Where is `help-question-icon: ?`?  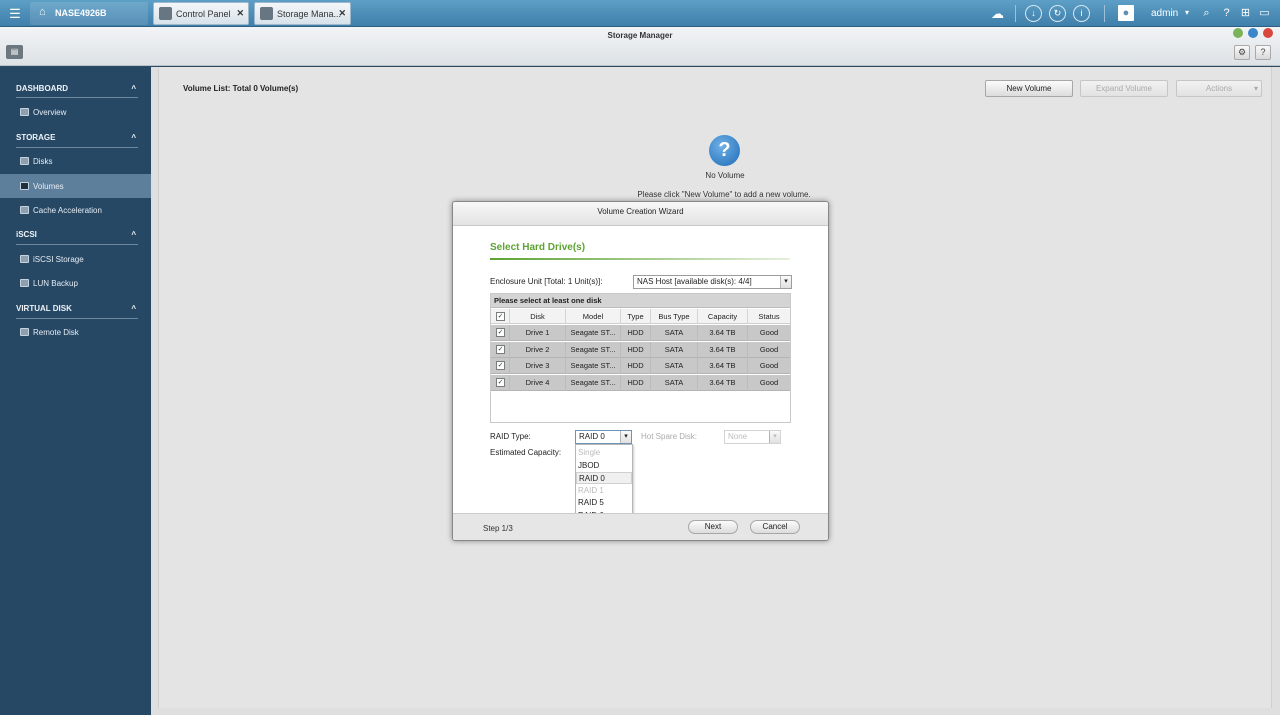 help-question-icon: ? is located at coordinates (1263, 52).